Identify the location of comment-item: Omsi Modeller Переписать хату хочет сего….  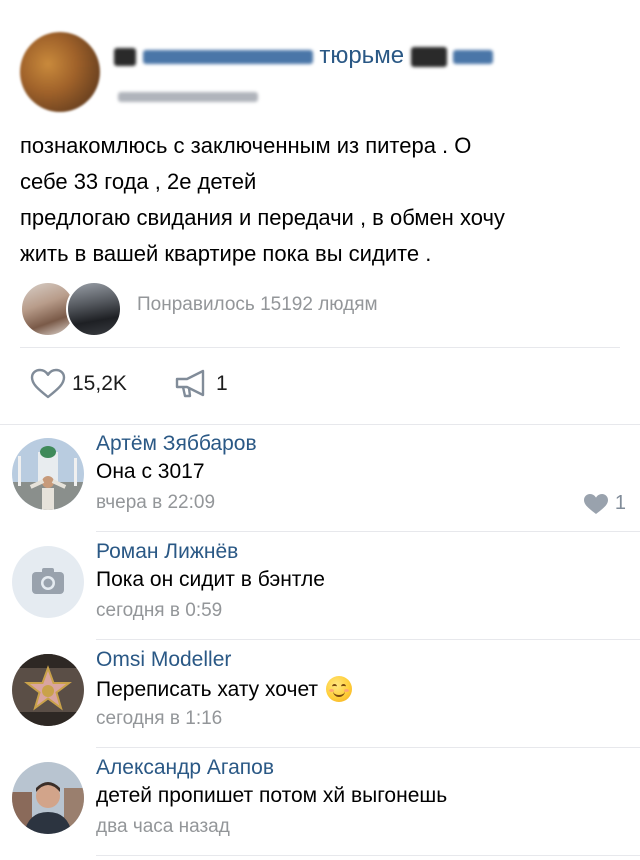
(320, 698).